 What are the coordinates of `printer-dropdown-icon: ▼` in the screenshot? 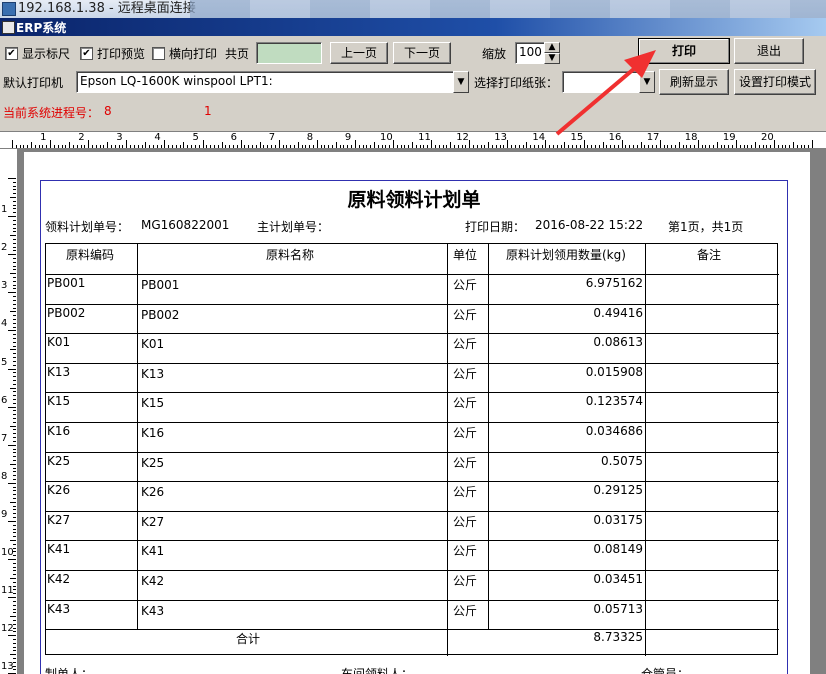 It's located at (461, 82).